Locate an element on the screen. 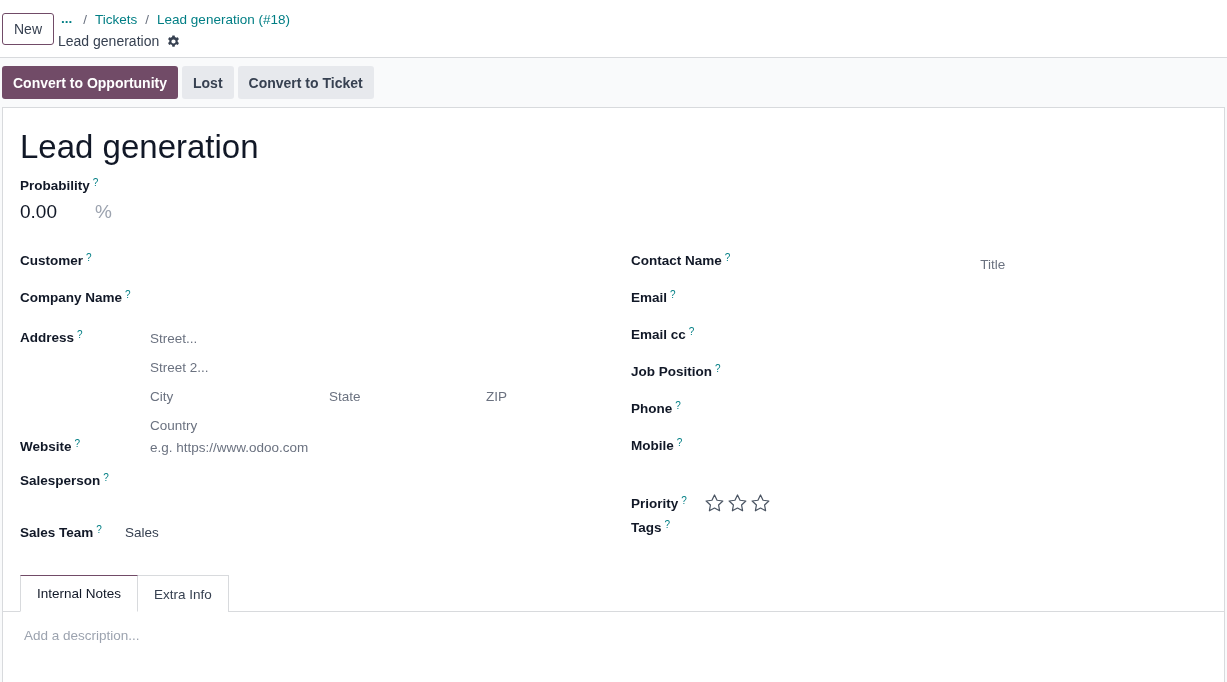 The image size is (1227, 682). tab: Extra Info is located at coordinates (183, 593).